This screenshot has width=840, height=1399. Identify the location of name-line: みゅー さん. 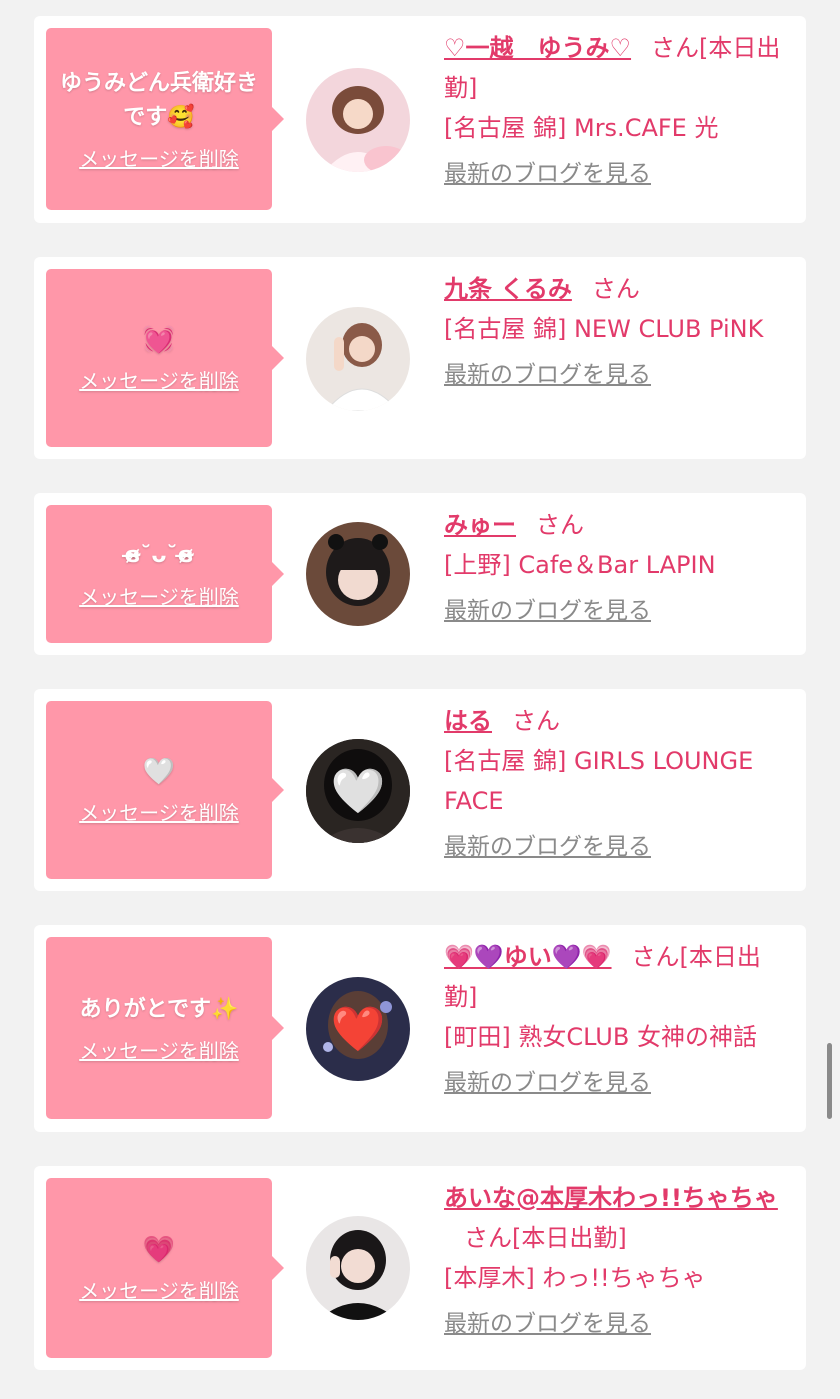
(618, 525).